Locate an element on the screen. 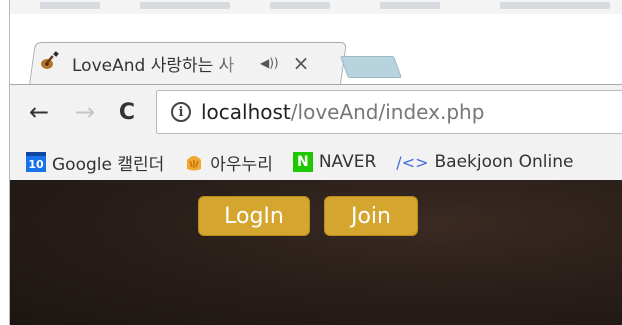  bookmark-baekjoon: /<> Baekjoon Online is located at coordinates (484, 162).